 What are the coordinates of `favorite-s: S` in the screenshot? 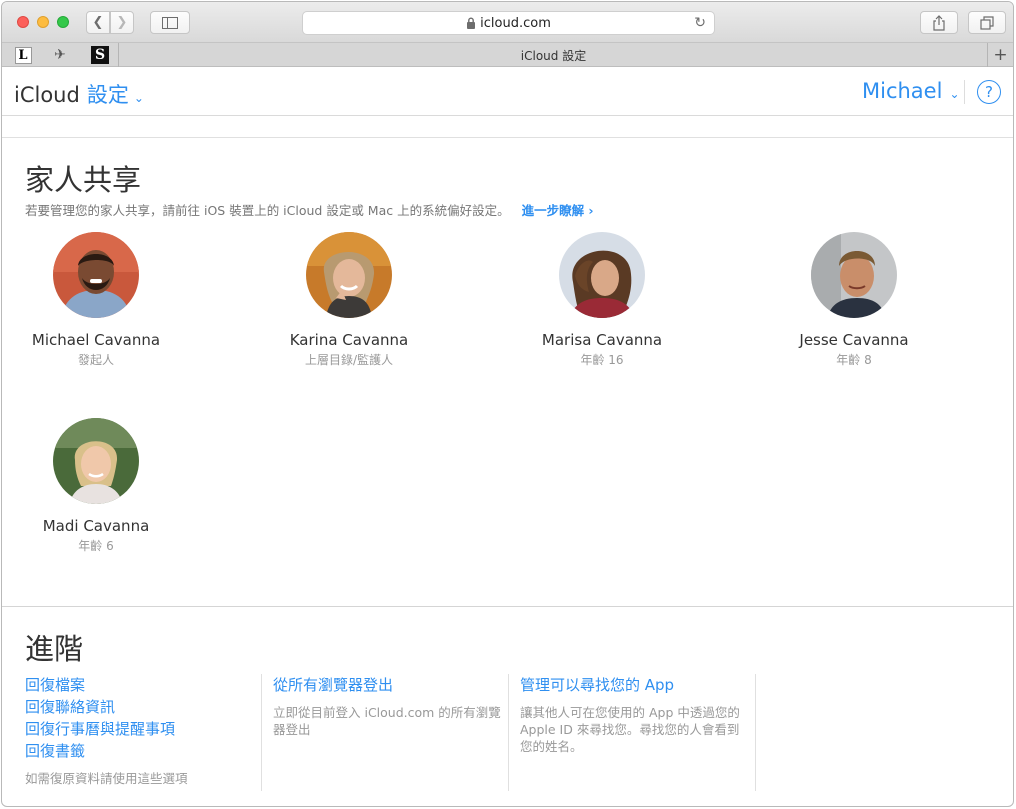 It's located at (100, 55).